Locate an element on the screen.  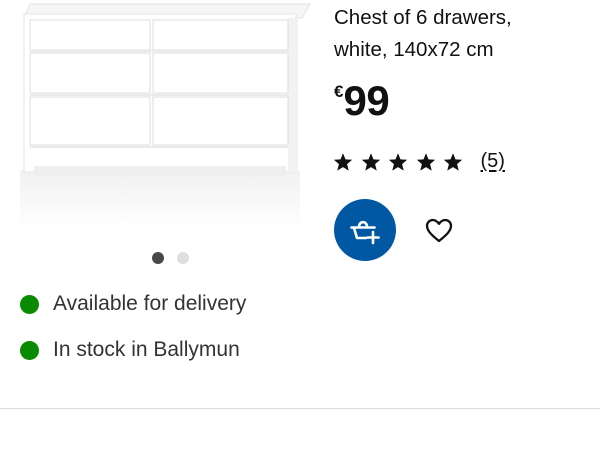
section-divider is located at coordinates (300, 408).